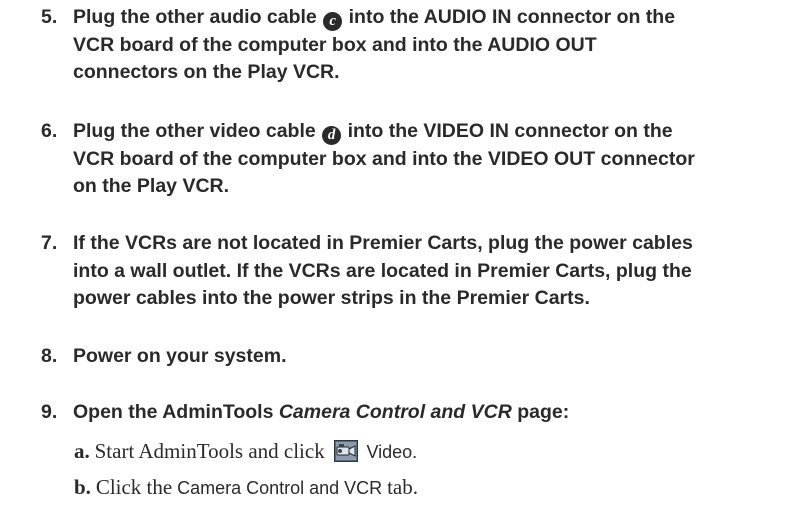 This screenshot has height=509, width=796. I want to click on substep-text: Start AdminTools and click, so click(209, 451).